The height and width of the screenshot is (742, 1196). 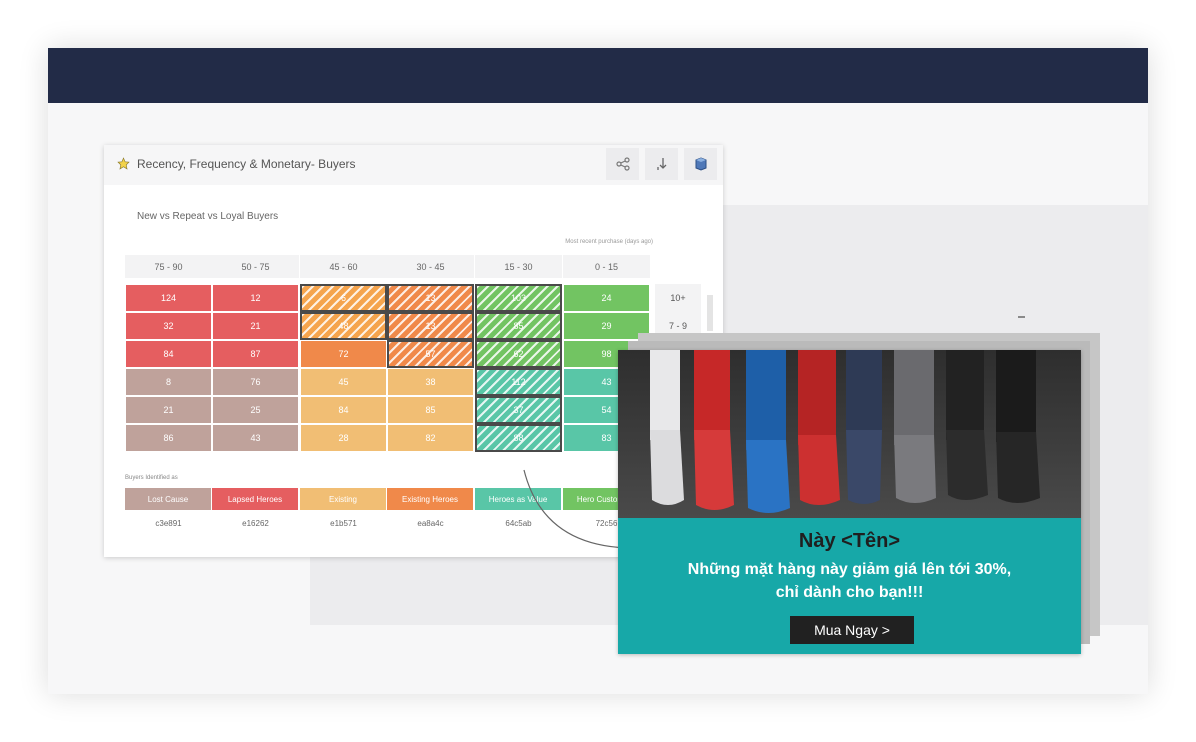 What do you see at coordinates (1021, 317) in the screenshot?
I see `background-dash` at bounding box center [1021, 317].